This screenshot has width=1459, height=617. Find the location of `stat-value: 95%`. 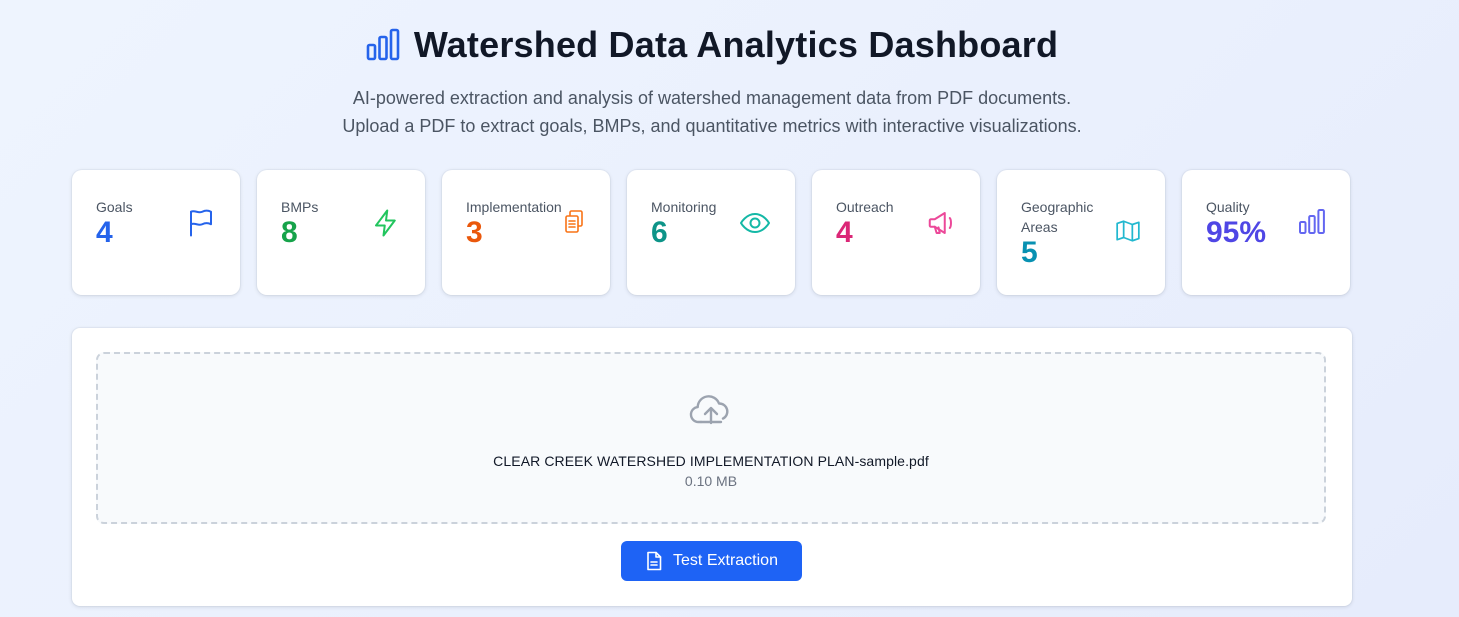

stat-value: 95% is located at coordinates (1236, 232).